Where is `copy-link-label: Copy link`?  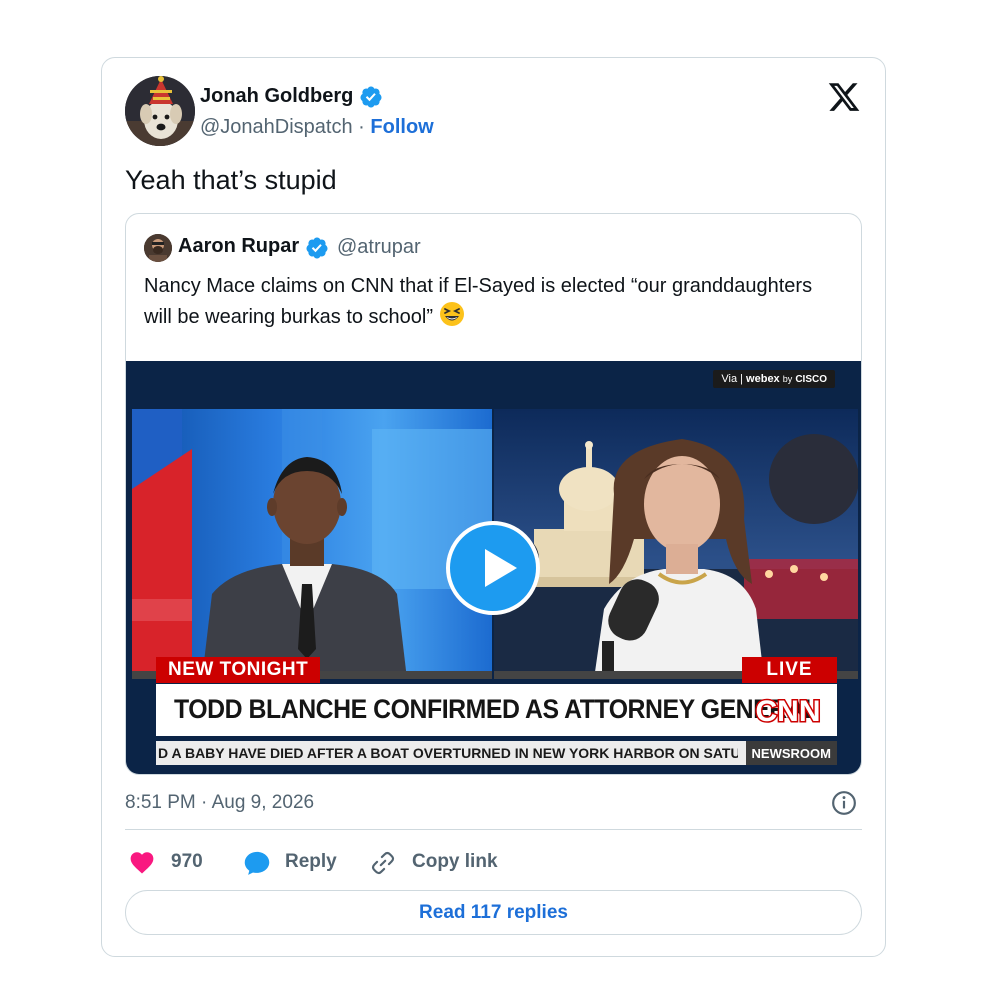
copy-link-label: Copy link is located at coordinates (455, 861).